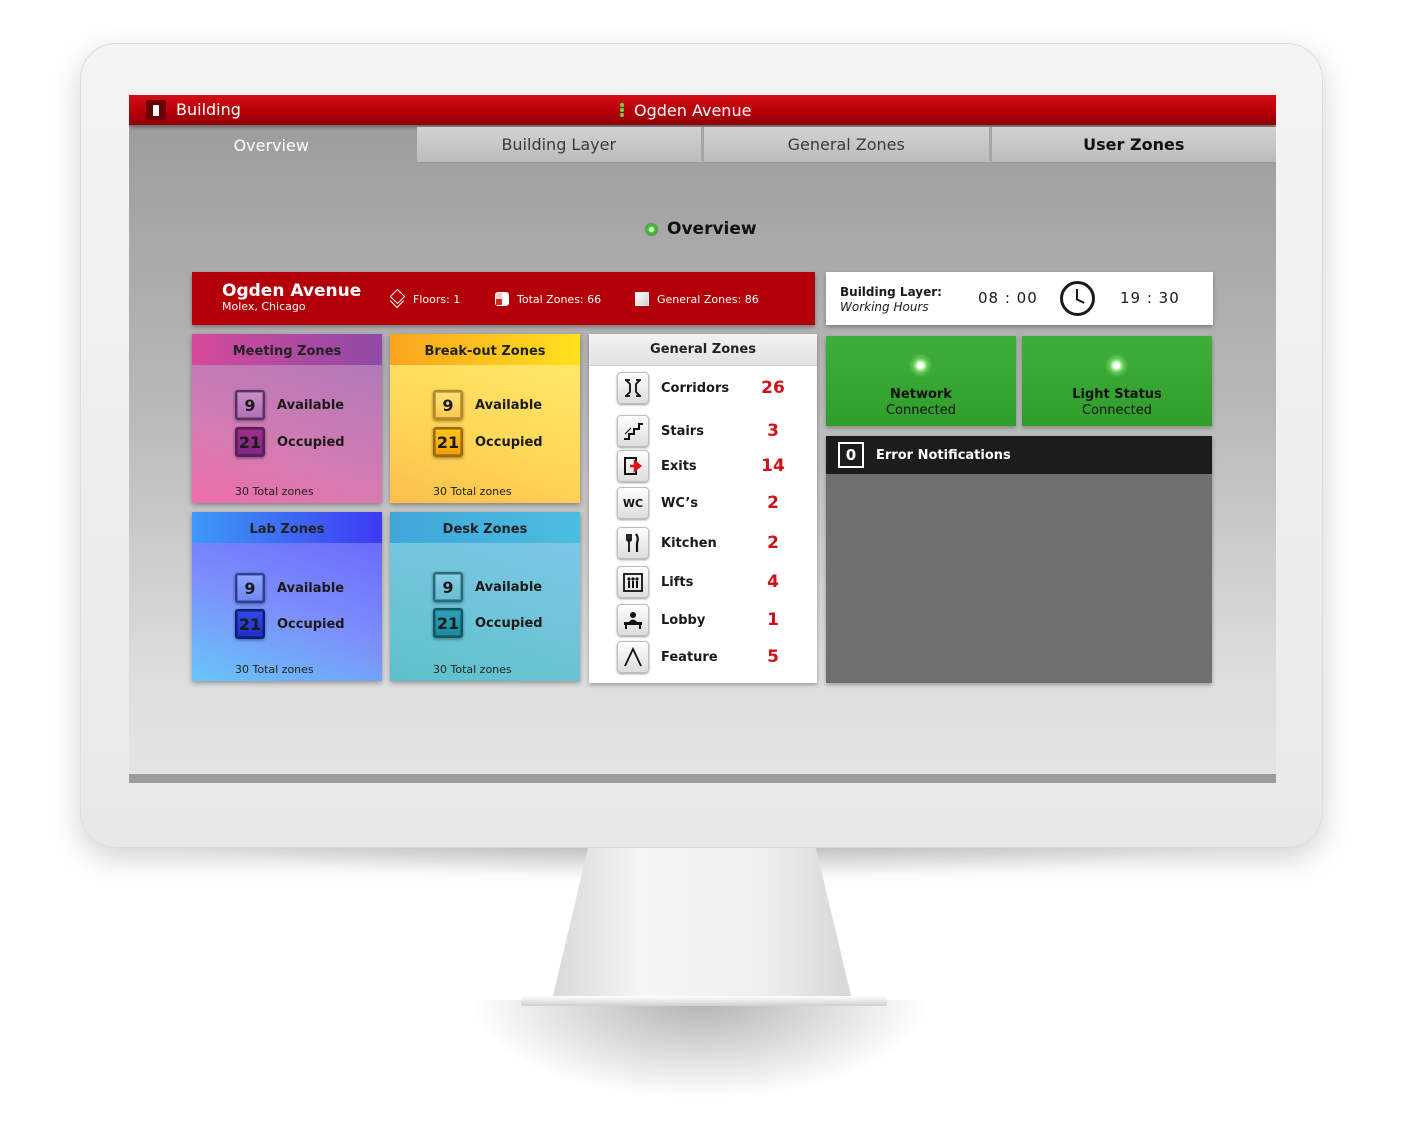  What do you see at coordinates (397, 299) in the screenshot?
I see `layers-icon` at bounding box center [397, 299].